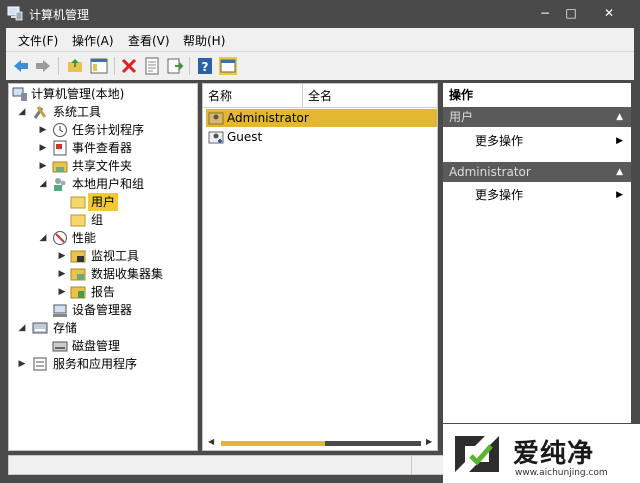 Image resolution: width=640 pixels, height=483 pixels. I want to click on tree-label: 事件查看器, so click(102, 148).